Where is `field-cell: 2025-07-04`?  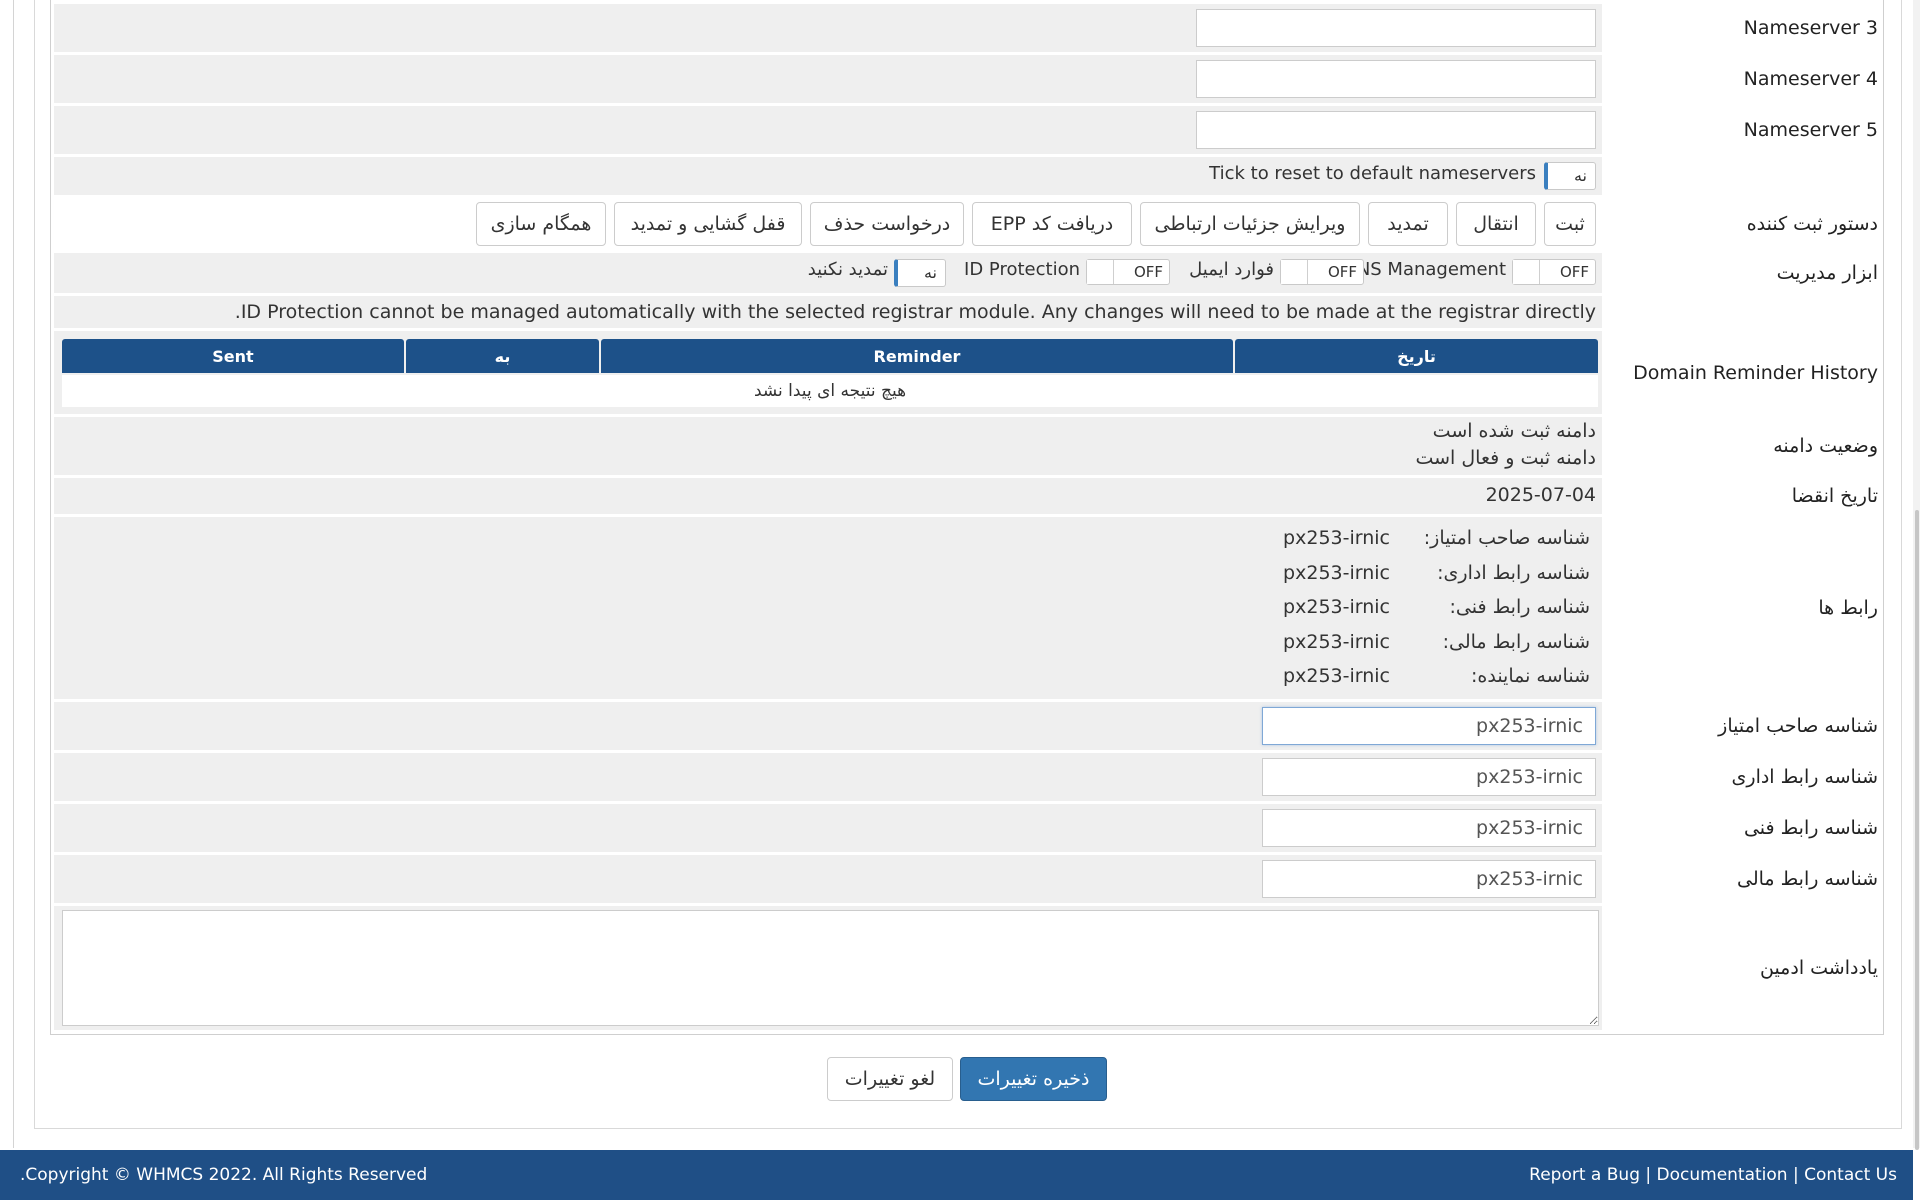
field-cell: 2025-07-04 is located at coordinates (828, 496).